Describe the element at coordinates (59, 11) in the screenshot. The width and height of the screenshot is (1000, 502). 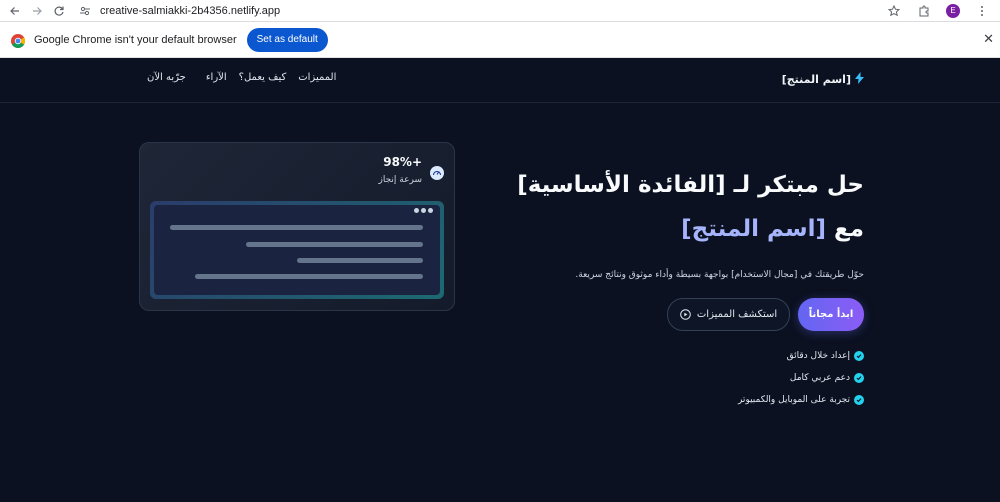
I see `reload-icon` at that location.